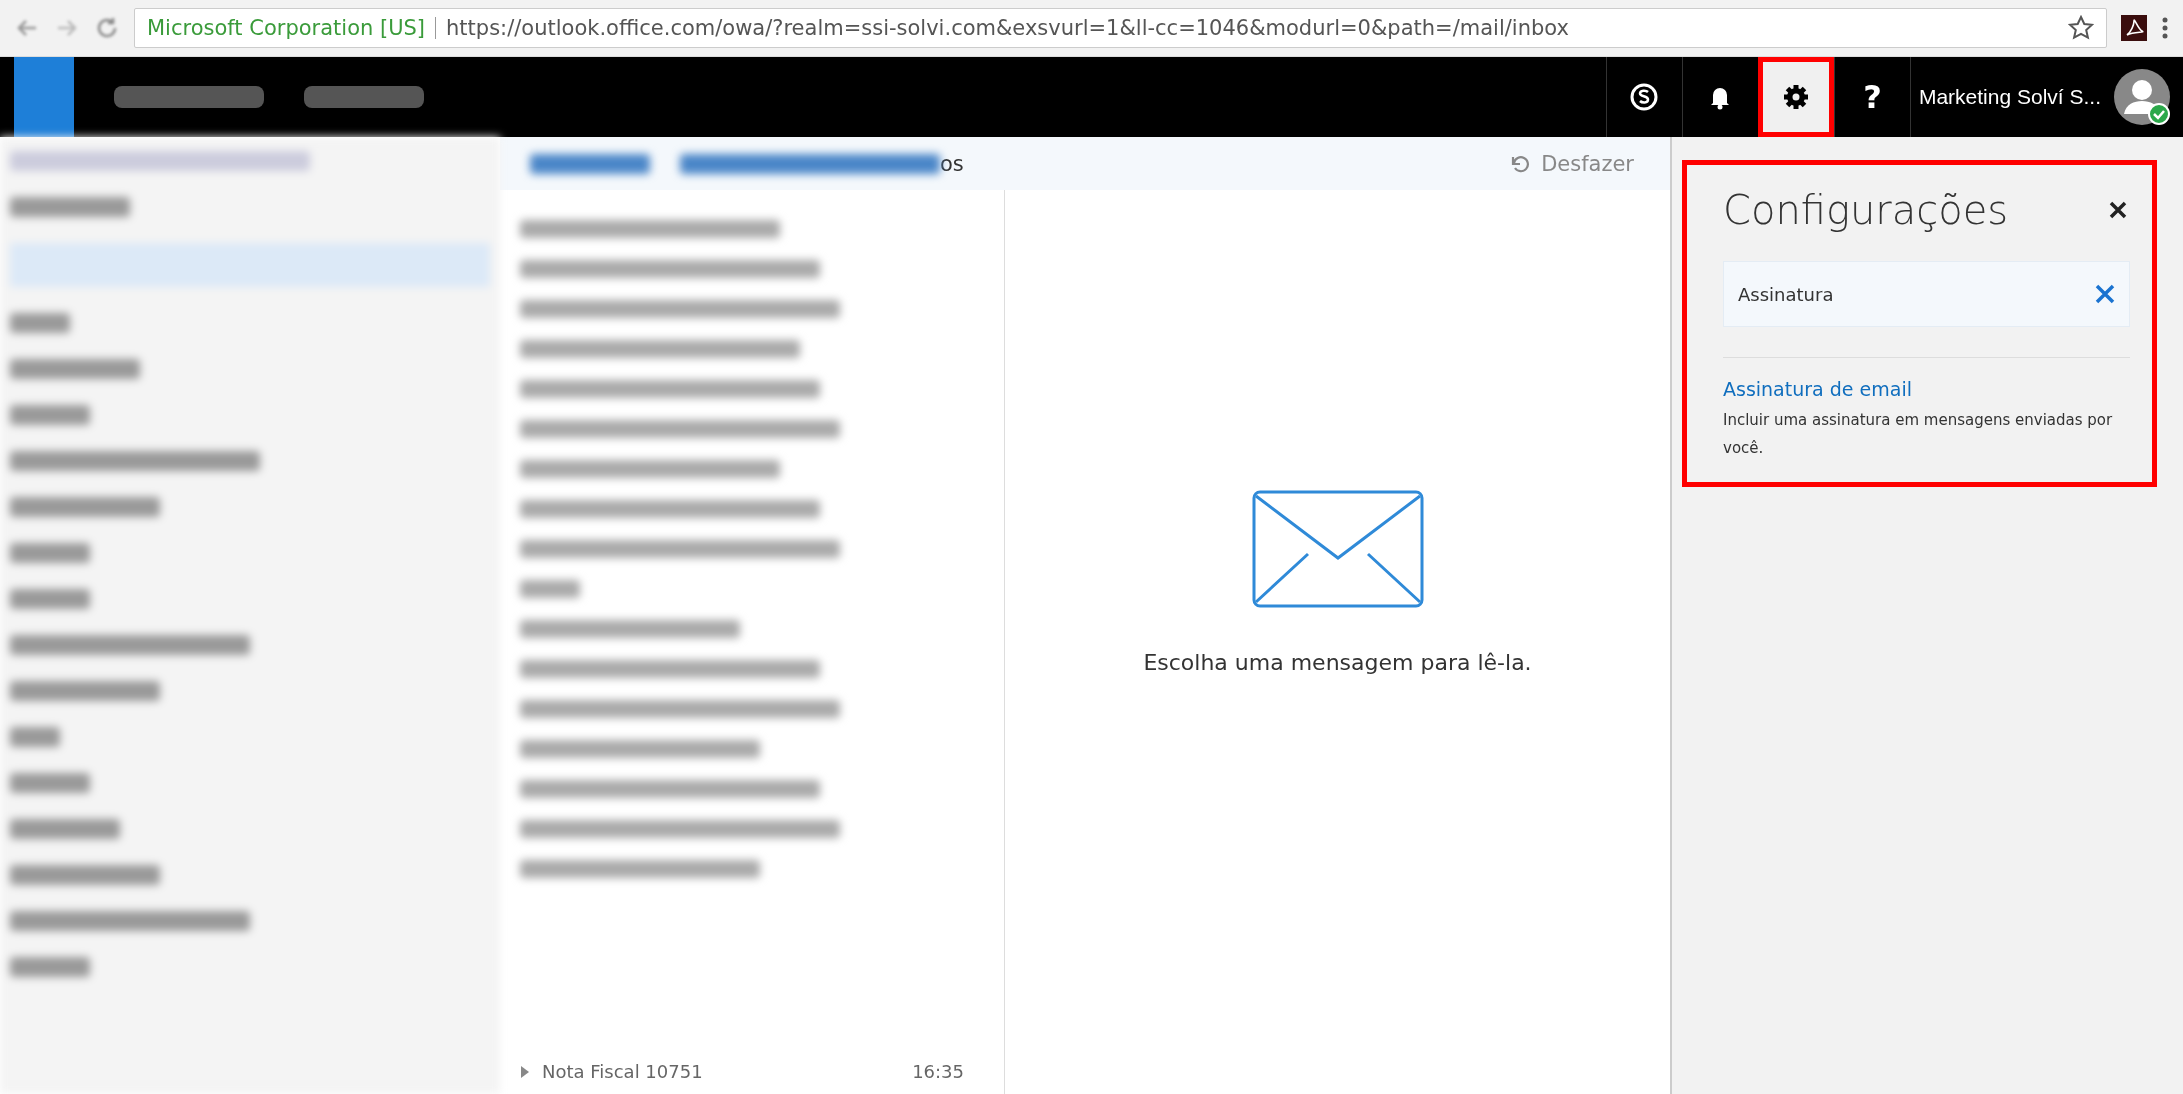  What do you see at coordinates (1007, 28) in the screenshot?
I see `url-text: https://outlook.office.com/owa/?realm=ssi-solvi.com&exsvurl=1&ll-cc=1046&modurl=0&path=/mail/inbox` at bounding box center [1007, 28].